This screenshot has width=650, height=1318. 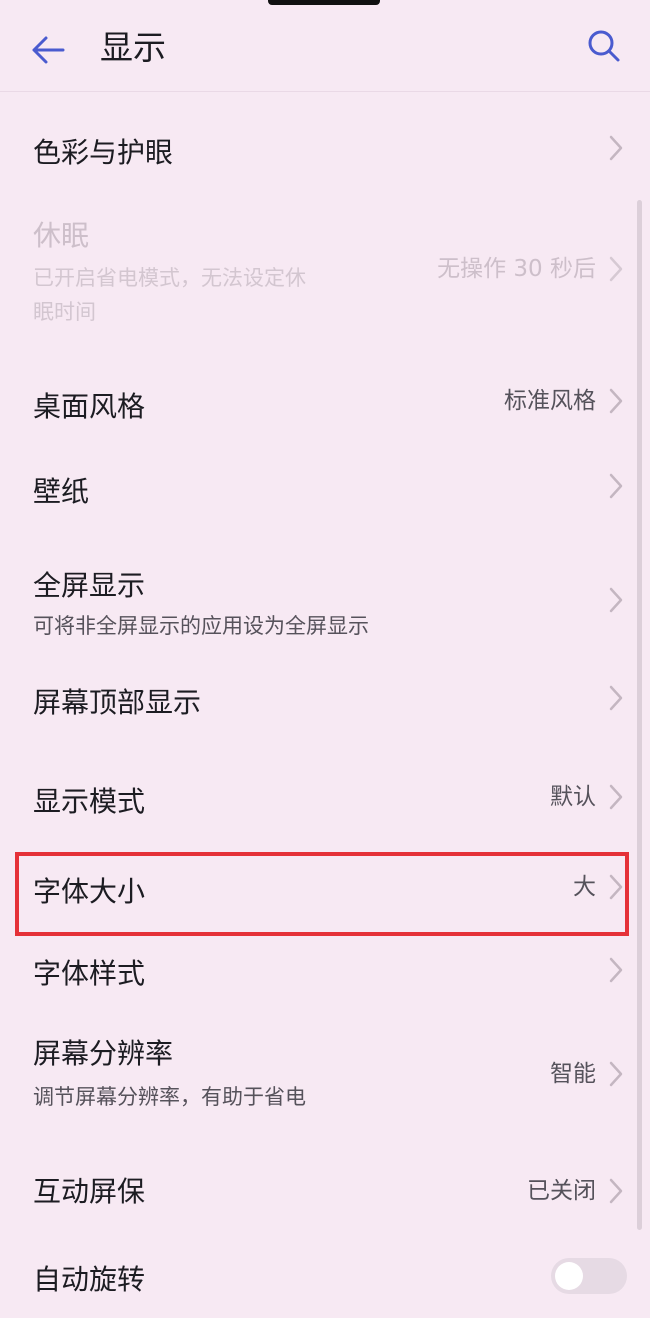 I want to click on header-divider, so click(x=325, y=91).